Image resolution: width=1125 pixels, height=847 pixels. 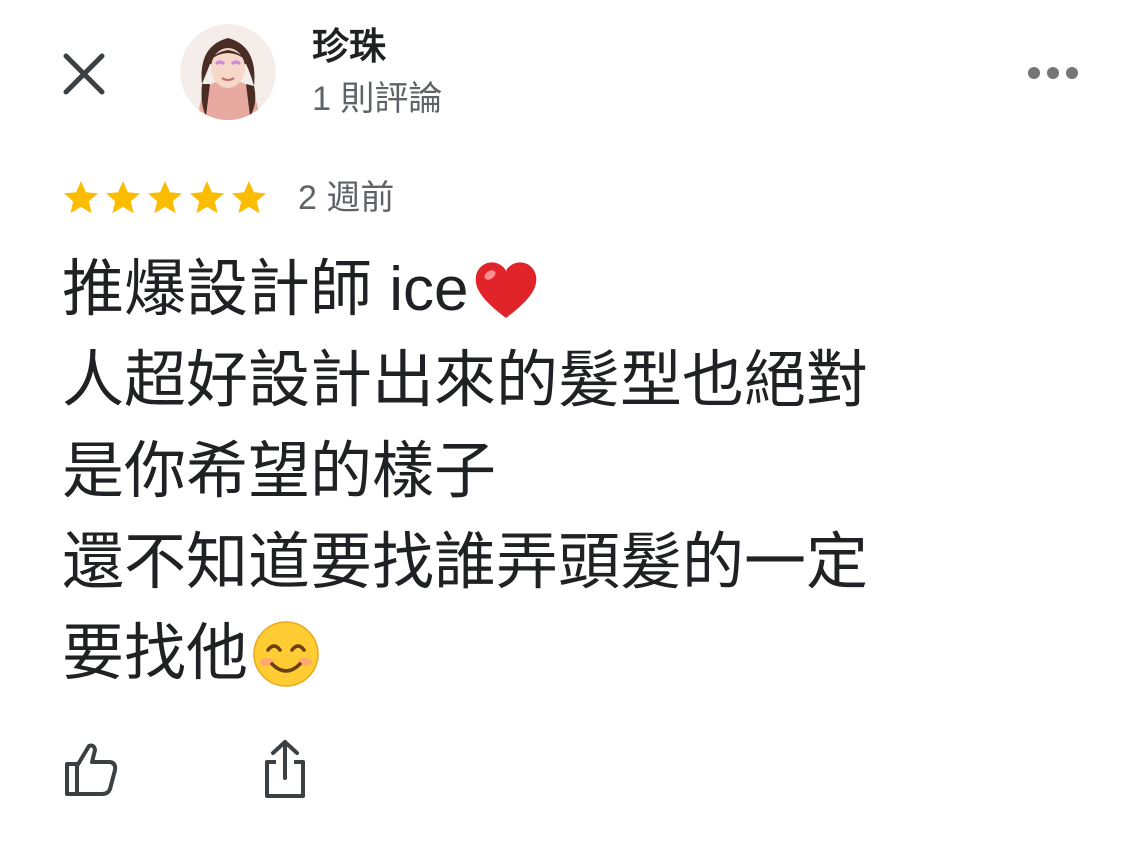 I want to click on star-rating, so click(x=165, y=198).